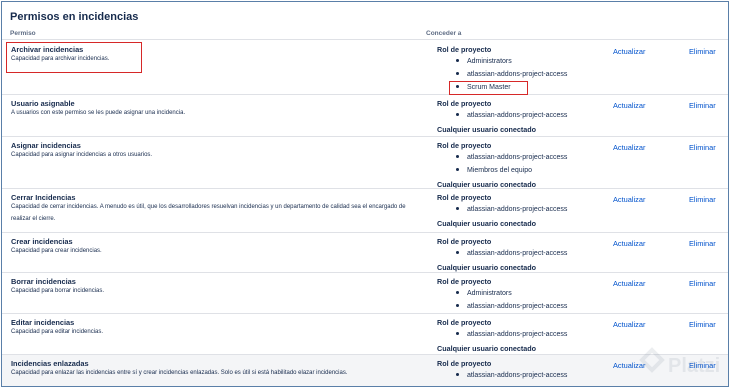 This screenshot has height=388, width=730. What do you see at coordinates (444, 33) in the screenshot?
I see `column-header-grant: Conceder a` at bounding box center [444, 33].